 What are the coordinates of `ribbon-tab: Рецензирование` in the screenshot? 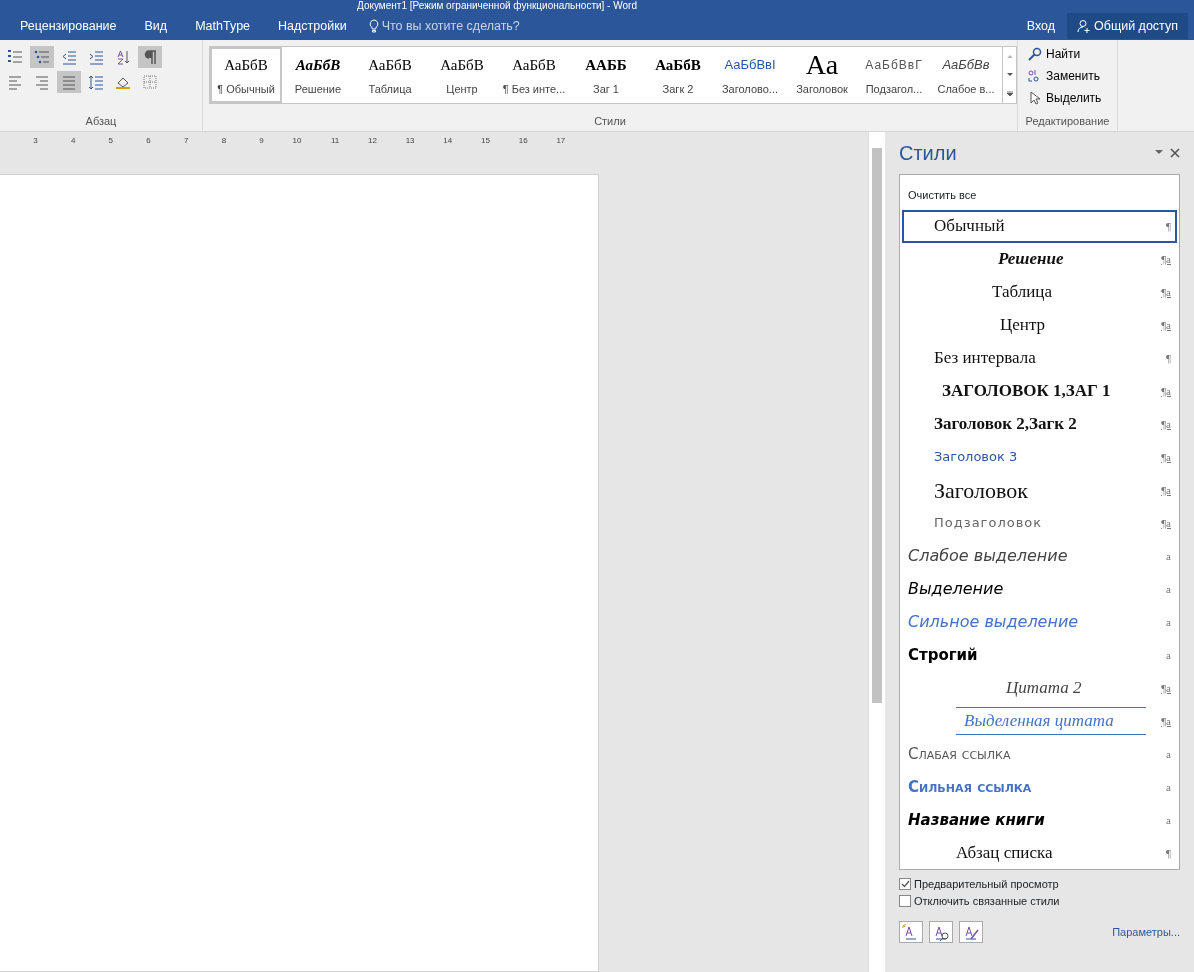 It's located at (68, 26).